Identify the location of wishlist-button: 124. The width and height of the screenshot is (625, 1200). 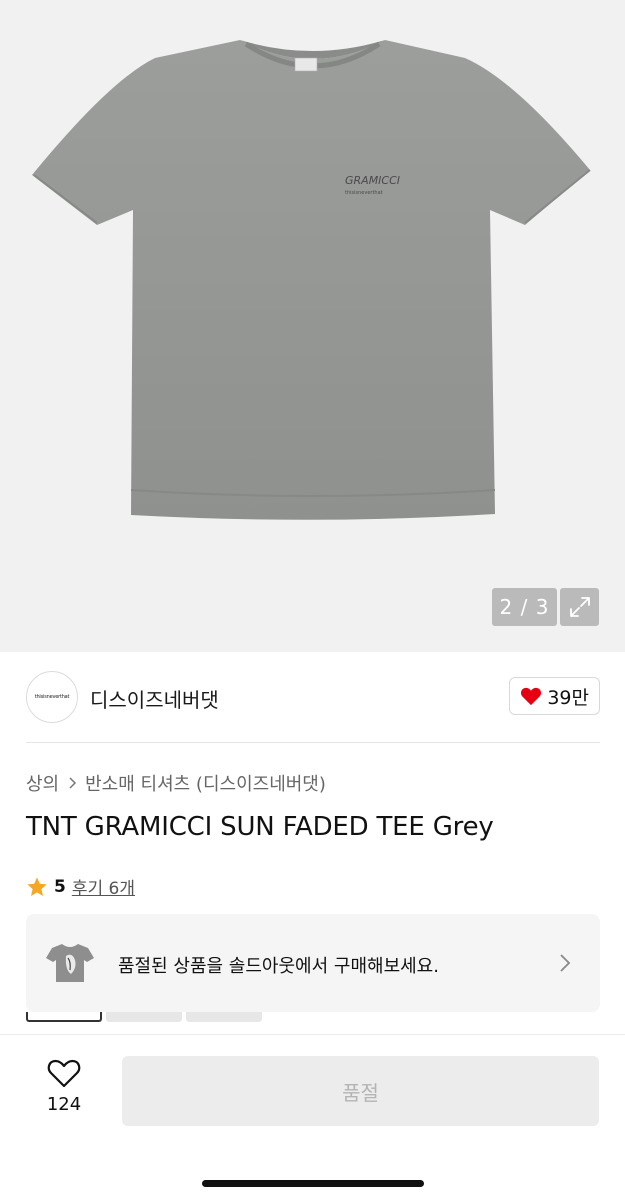
(64, 1086).